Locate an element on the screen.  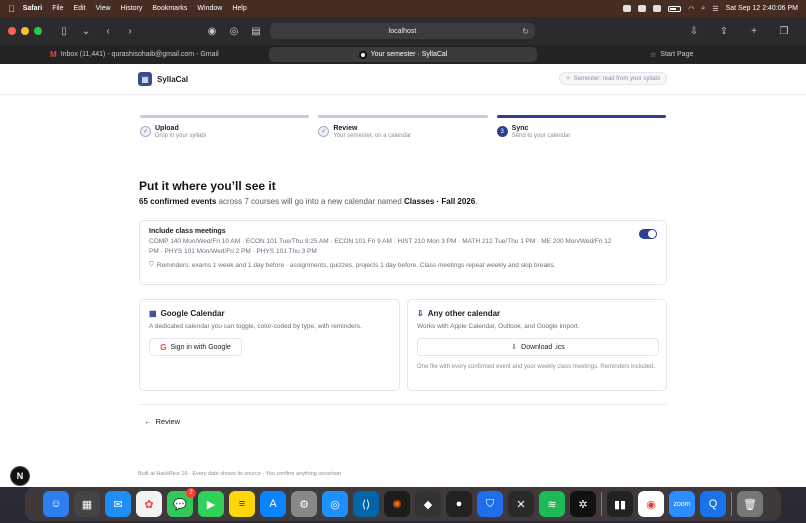
messages-icon: 💬 2 is located at coordinates (181, 502).